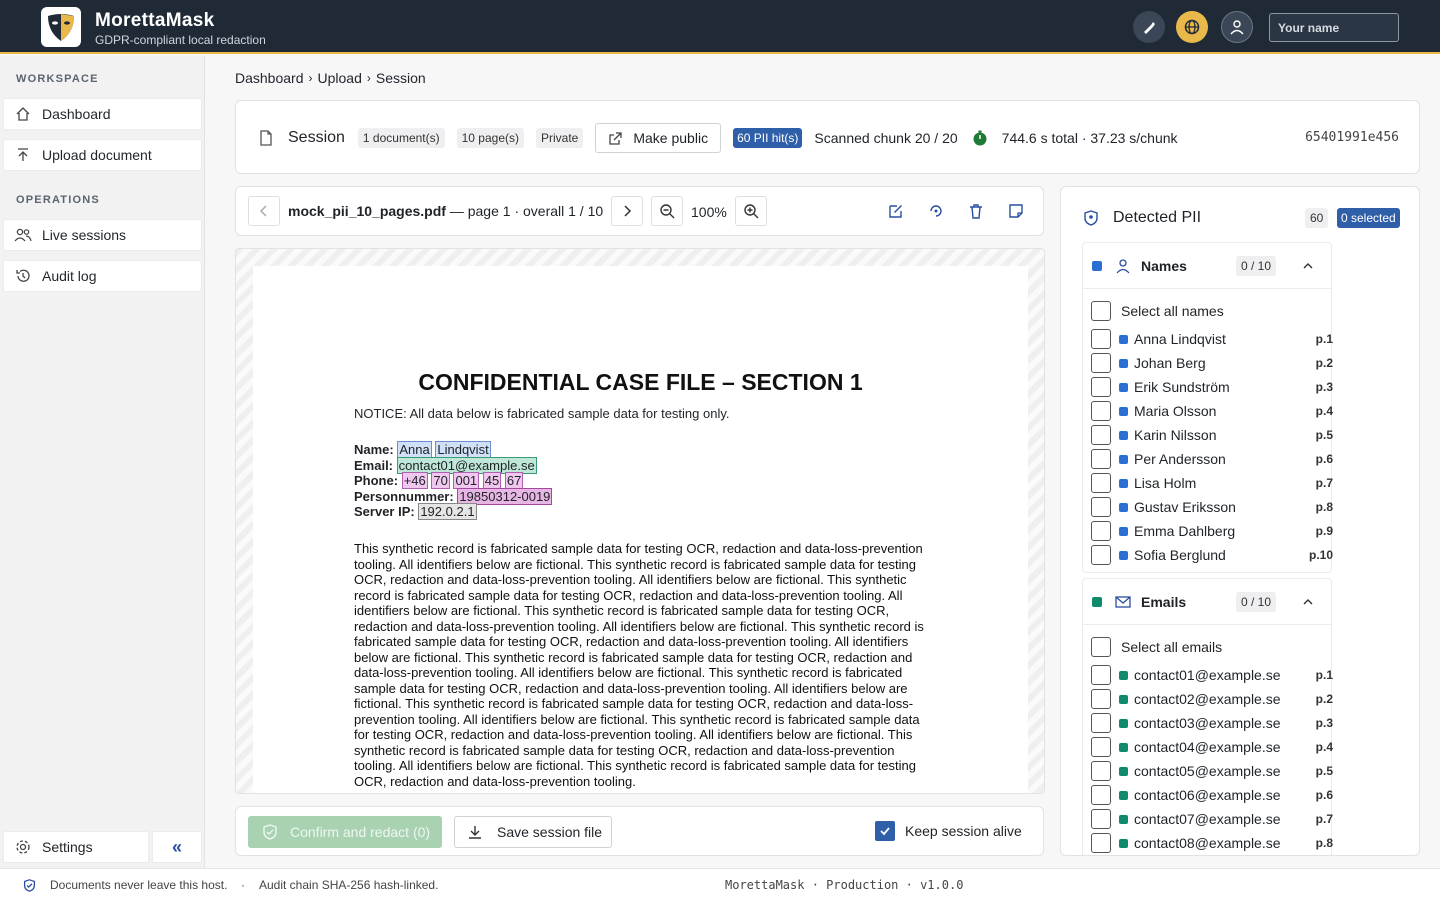  I want to click on user-menu-button, so click(1237, 27).